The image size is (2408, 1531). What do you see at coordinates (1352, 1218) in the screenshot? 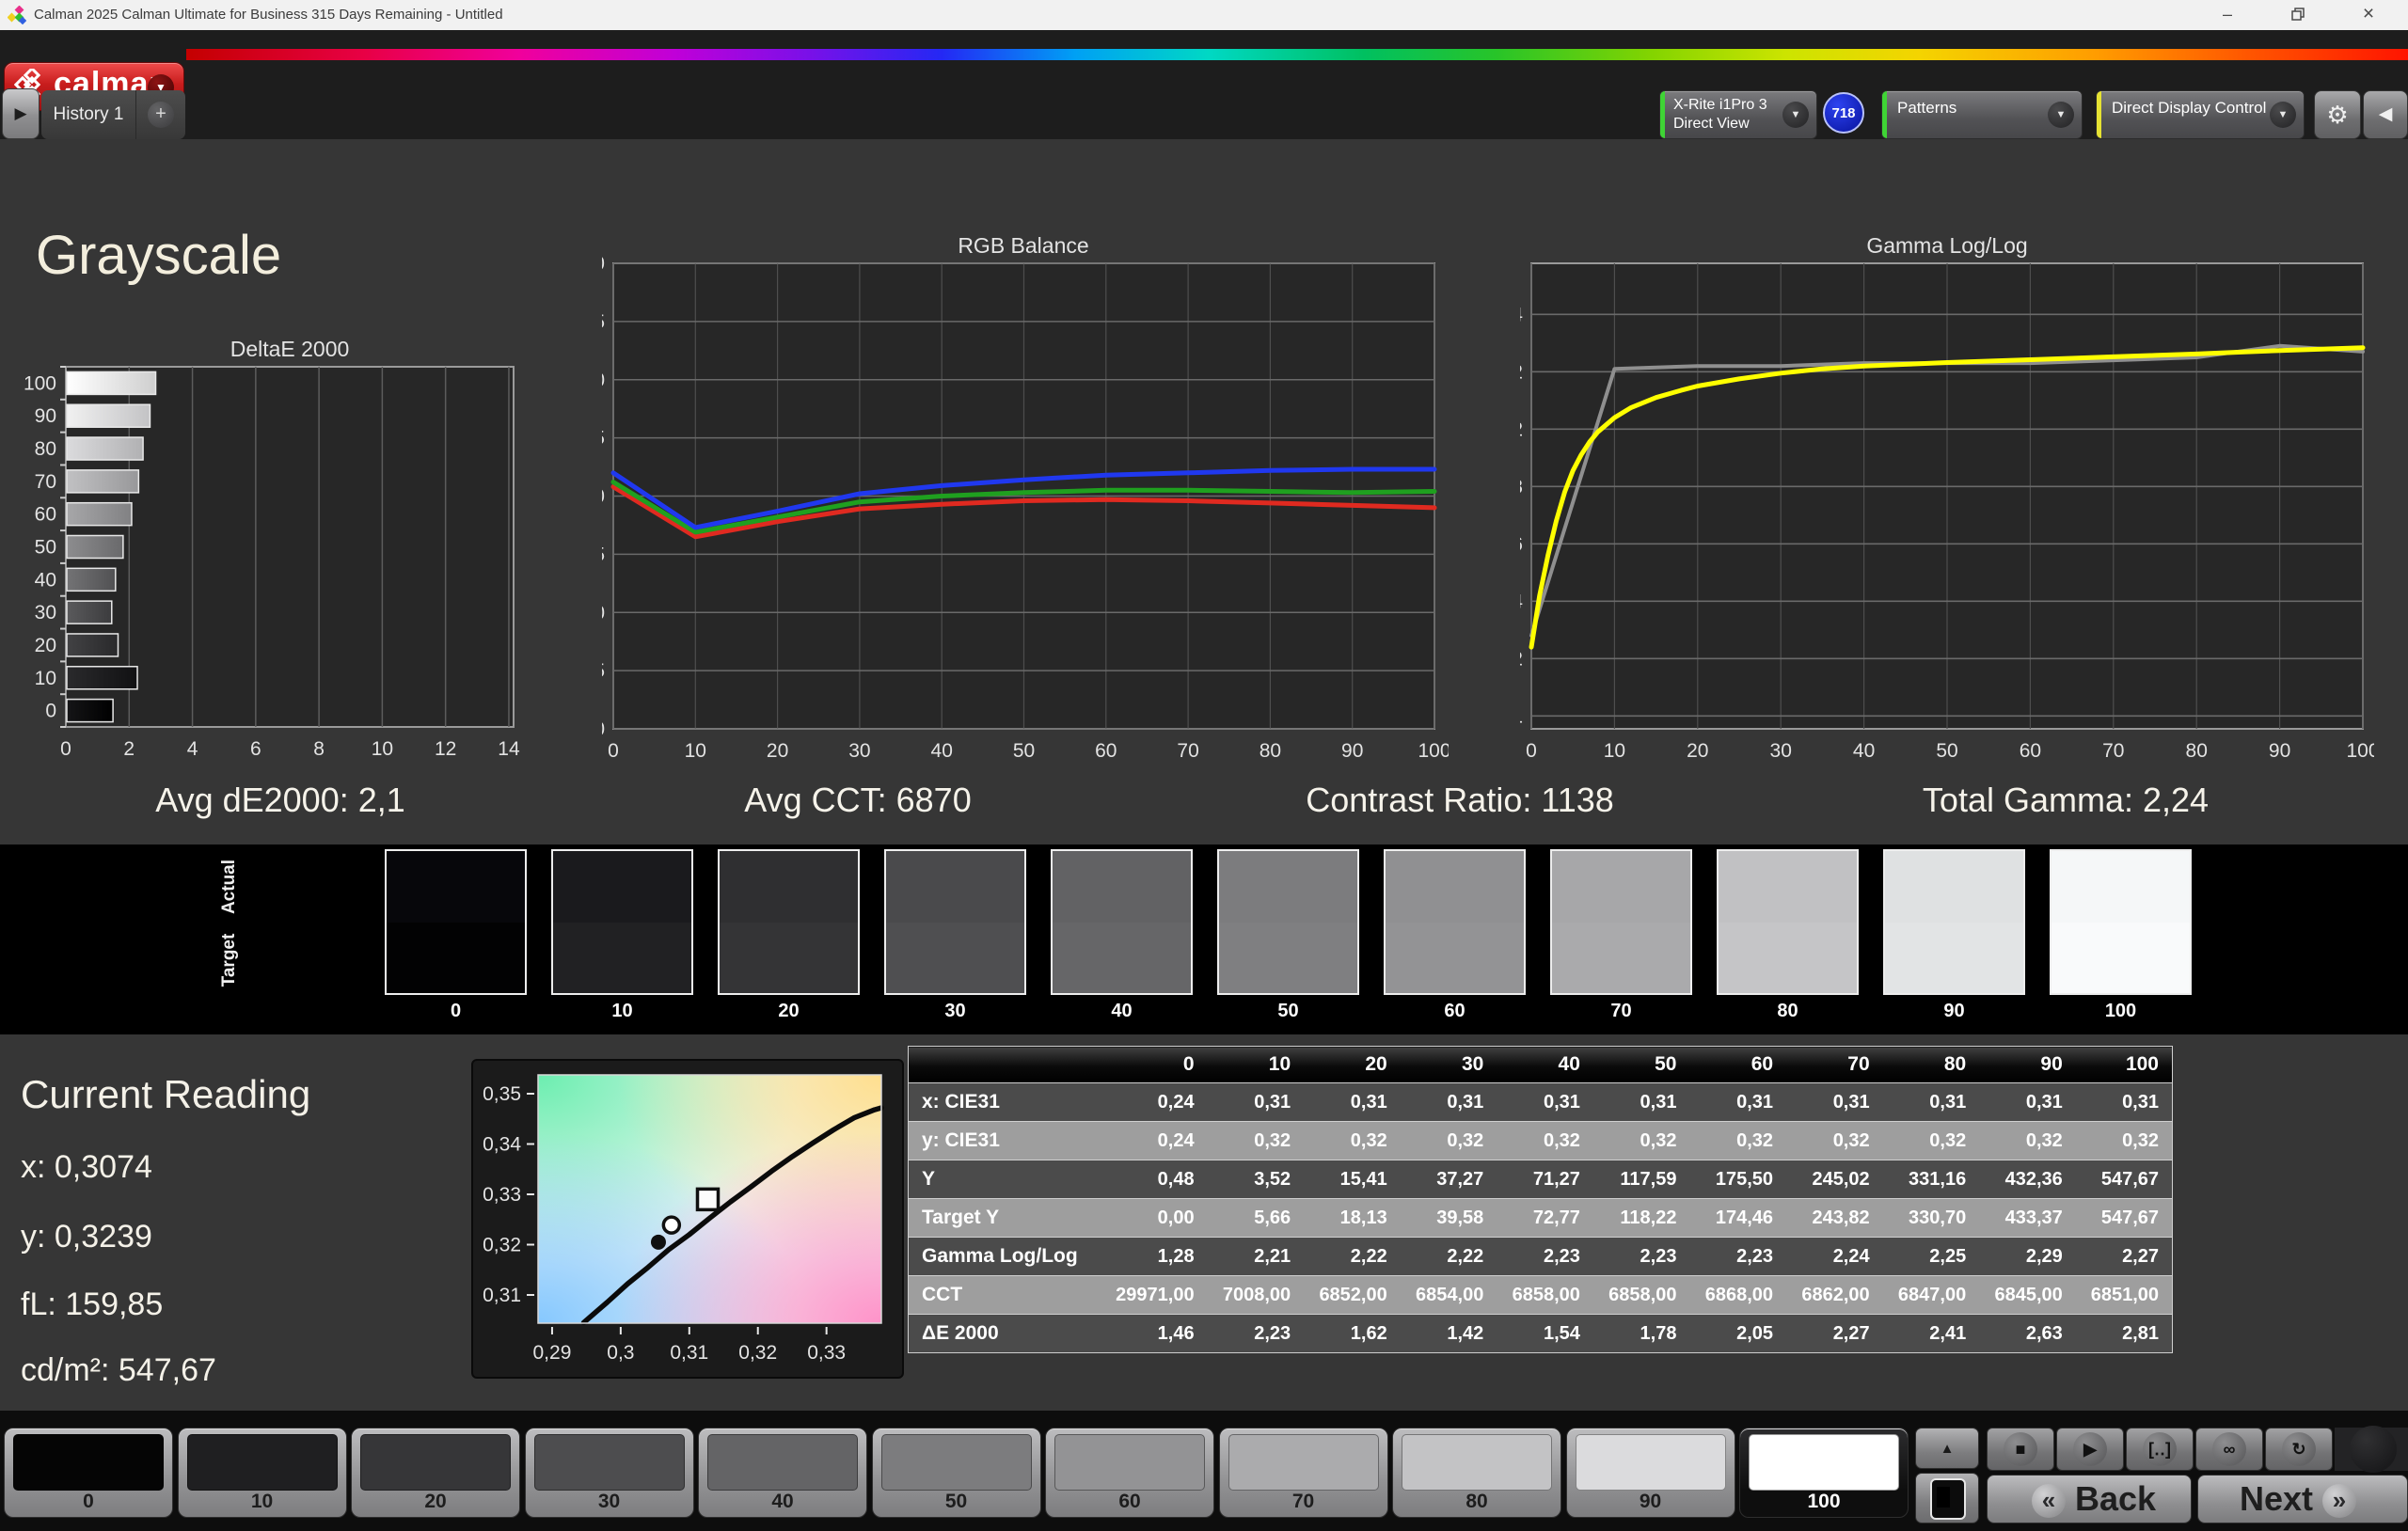
I see `table-cell: 18,13` at bounding box center [1352, 1218].